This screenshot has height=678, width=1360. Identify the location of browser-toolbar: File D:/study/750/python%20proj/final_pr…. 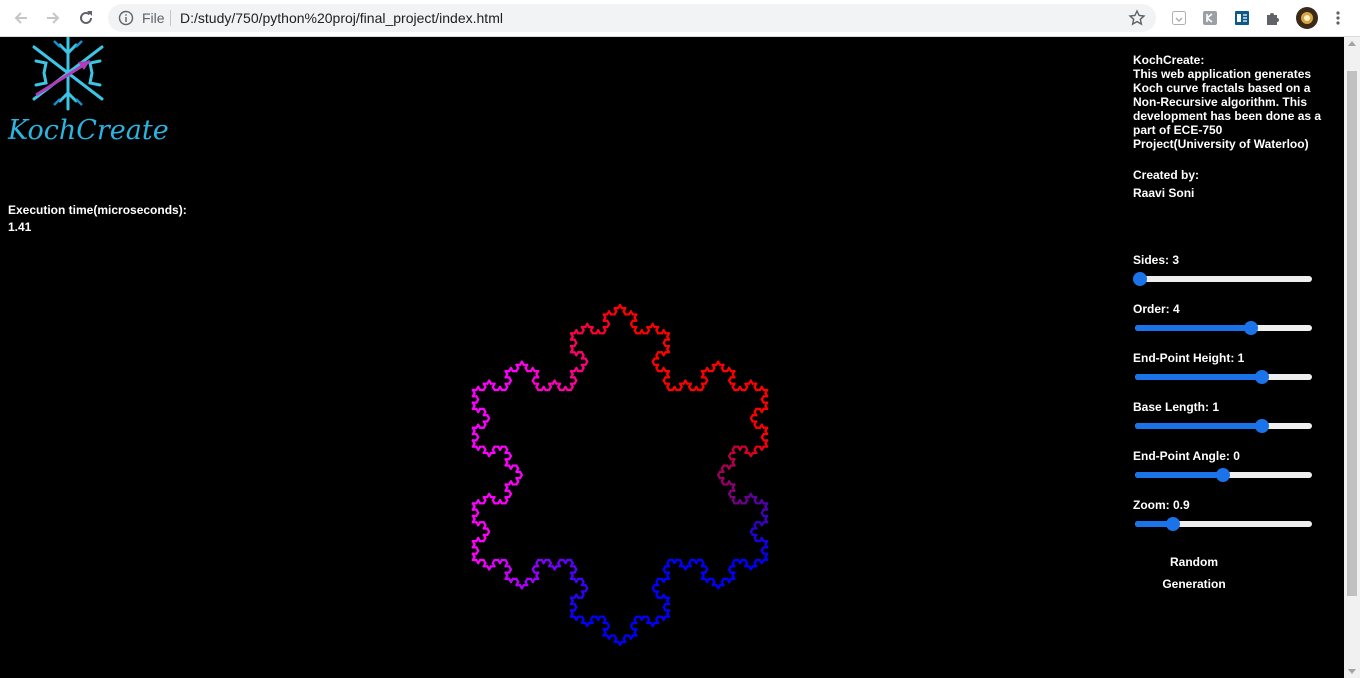
(680, 18).